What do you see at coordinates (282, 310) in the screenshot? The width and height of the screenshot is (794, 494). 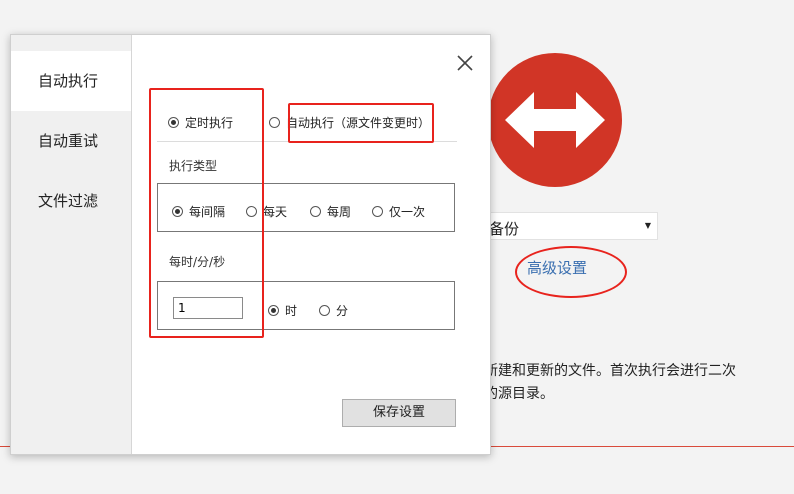 I see `radio-hour: 时` at bounding box center [282, 310].